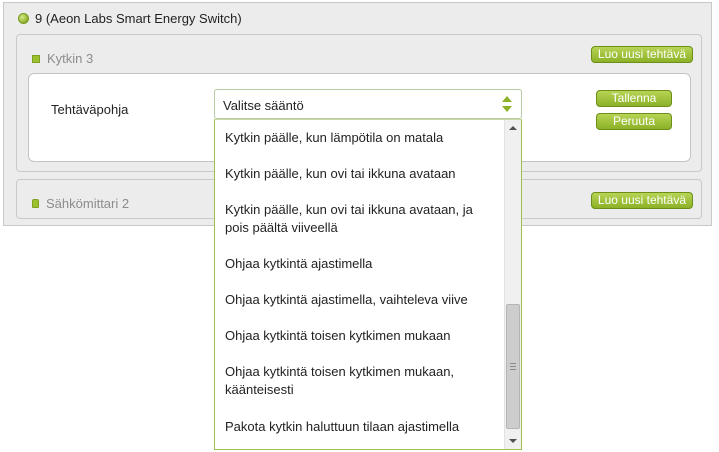  Describe the element at coordinates (138, 18) in the screenshot. I see `device-title: 9 (Aeon Labs Smart Energy Switch)` at that location.